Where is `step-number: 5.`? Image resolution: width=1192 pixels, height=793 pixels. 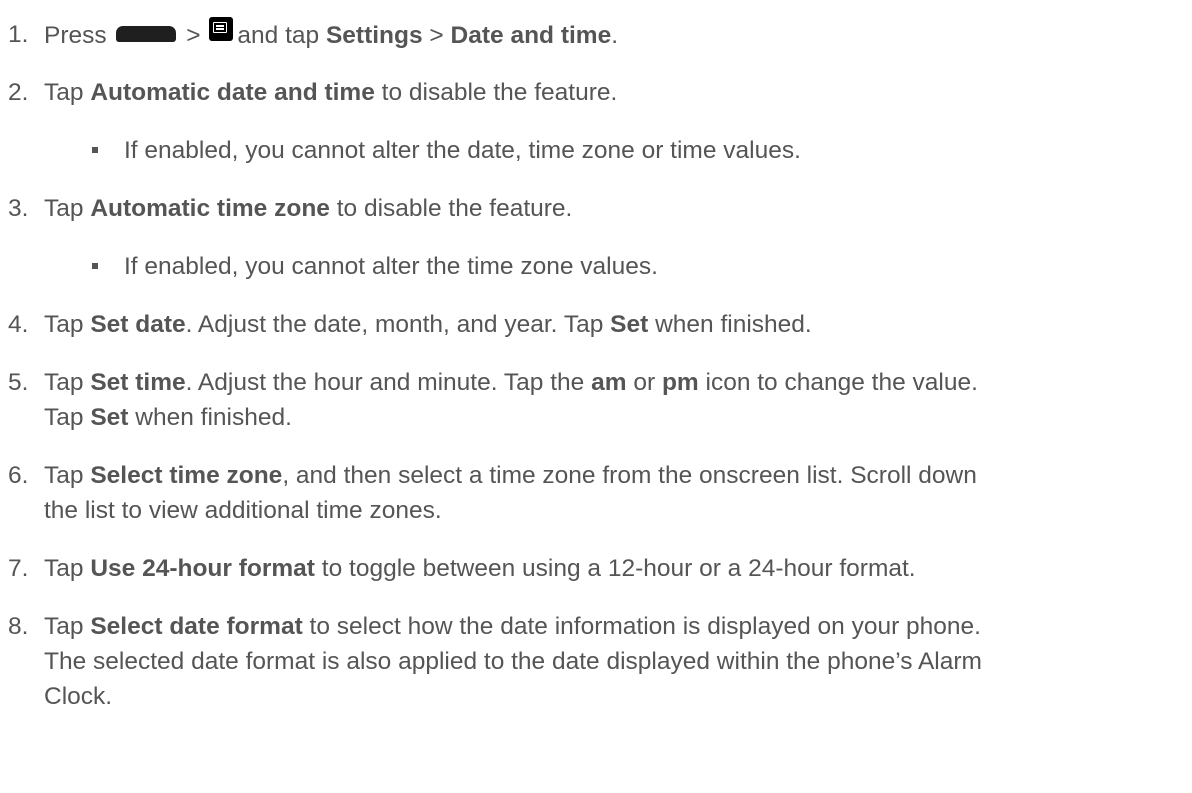
step-number: 5. is located at coordinates (18, 382).